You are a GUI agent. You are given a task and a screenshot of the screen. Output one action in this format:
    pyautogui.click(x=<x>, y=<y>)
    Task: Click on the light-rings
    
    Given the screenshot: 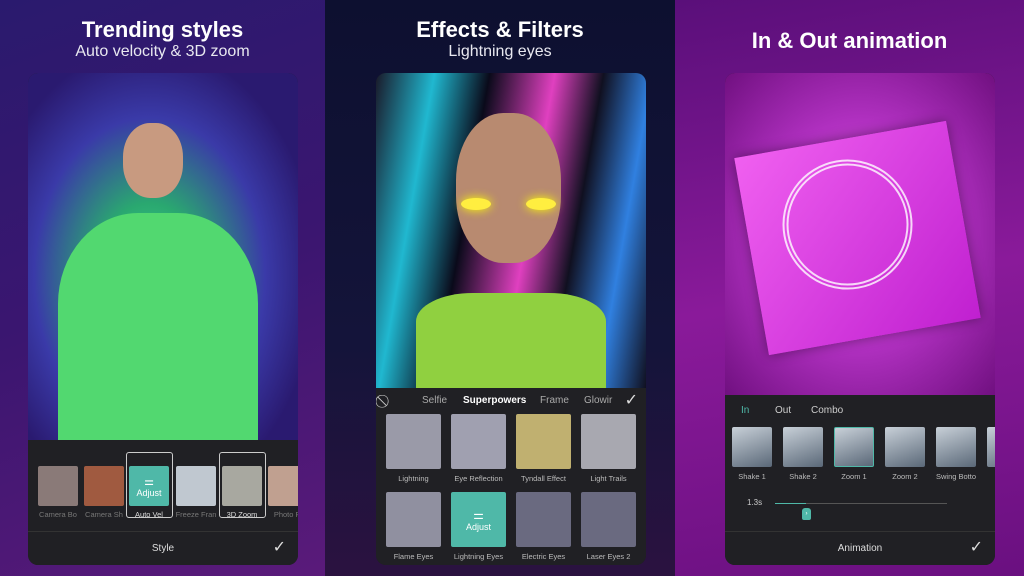 What is the action you would take?
    pyautogui.click(x=847, y=224)
    